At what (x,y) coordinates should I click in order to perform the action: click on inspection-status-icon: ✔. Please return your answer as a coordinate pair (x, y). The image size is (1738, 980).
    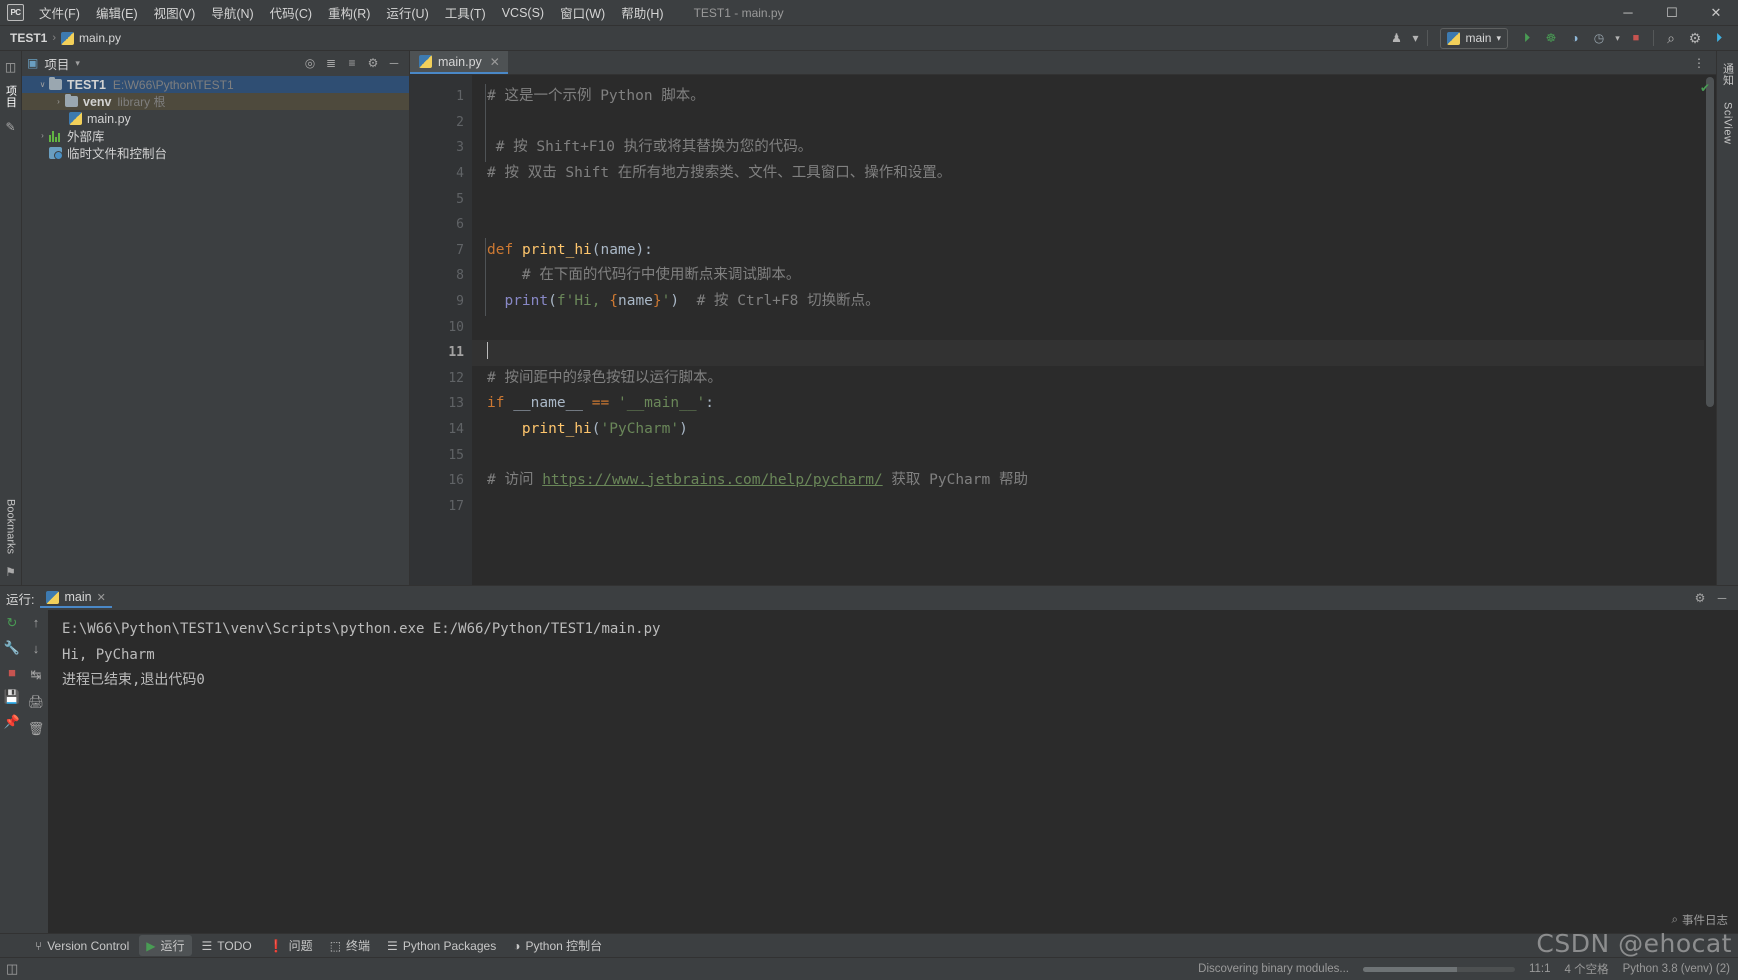
    Looking at the image, I should click on (1705, 88).